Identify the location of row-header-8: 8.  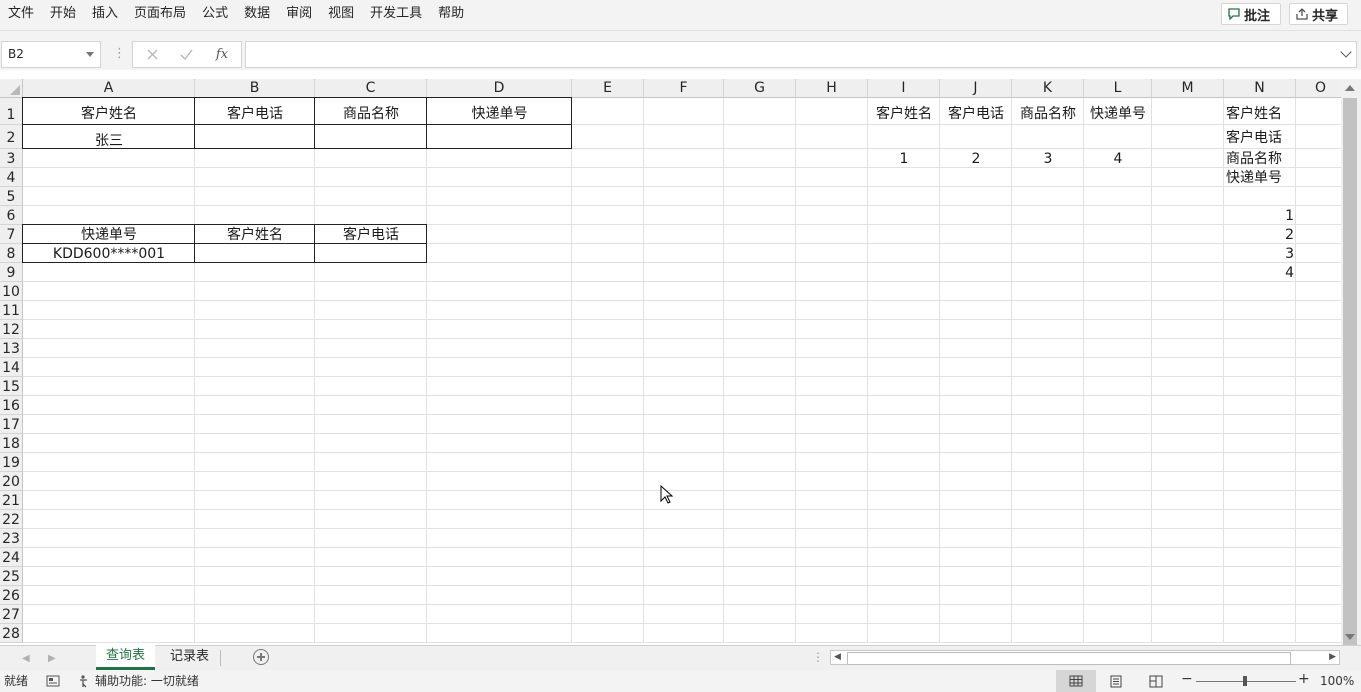
(11, 253).